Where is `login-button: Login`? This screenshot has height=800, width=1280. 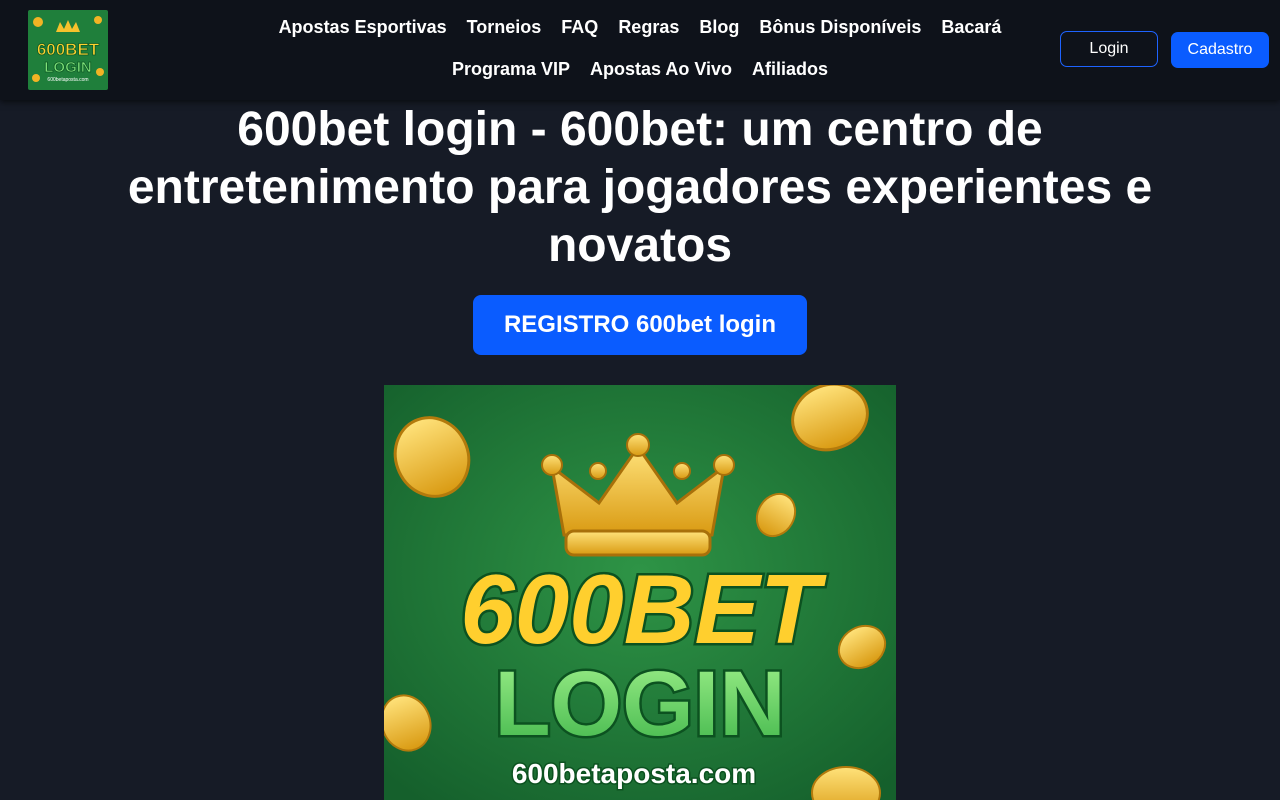
login-button: Login is located at coordinates (1109, 49).